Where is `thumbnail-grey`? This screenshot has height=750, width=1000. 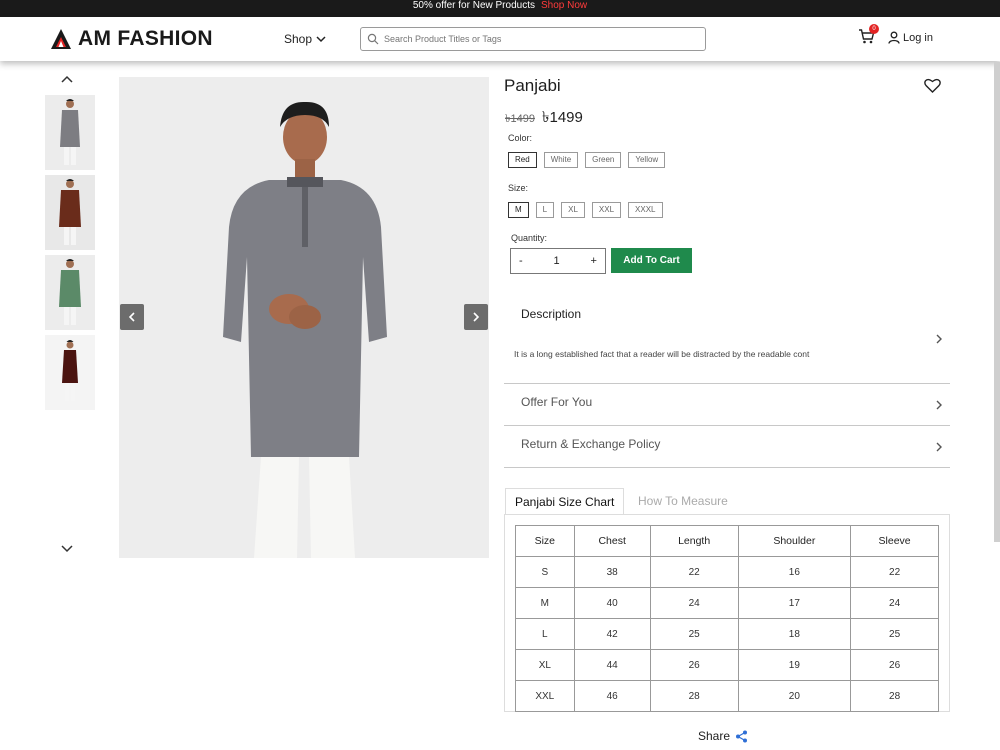
thumbnail-grey is located at coordinates (70, 132).